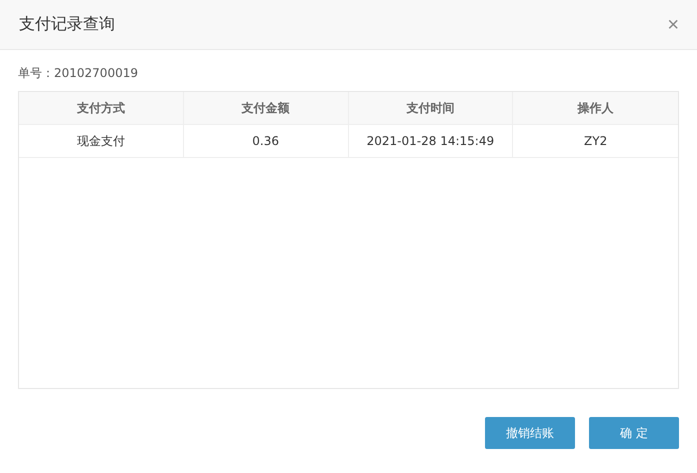 The width and height of the screenshot is (697, 473). What do you see at coordinates (673, 24) in the screenshot?
I see `close-button: ×` at bounding box center [673, 24].